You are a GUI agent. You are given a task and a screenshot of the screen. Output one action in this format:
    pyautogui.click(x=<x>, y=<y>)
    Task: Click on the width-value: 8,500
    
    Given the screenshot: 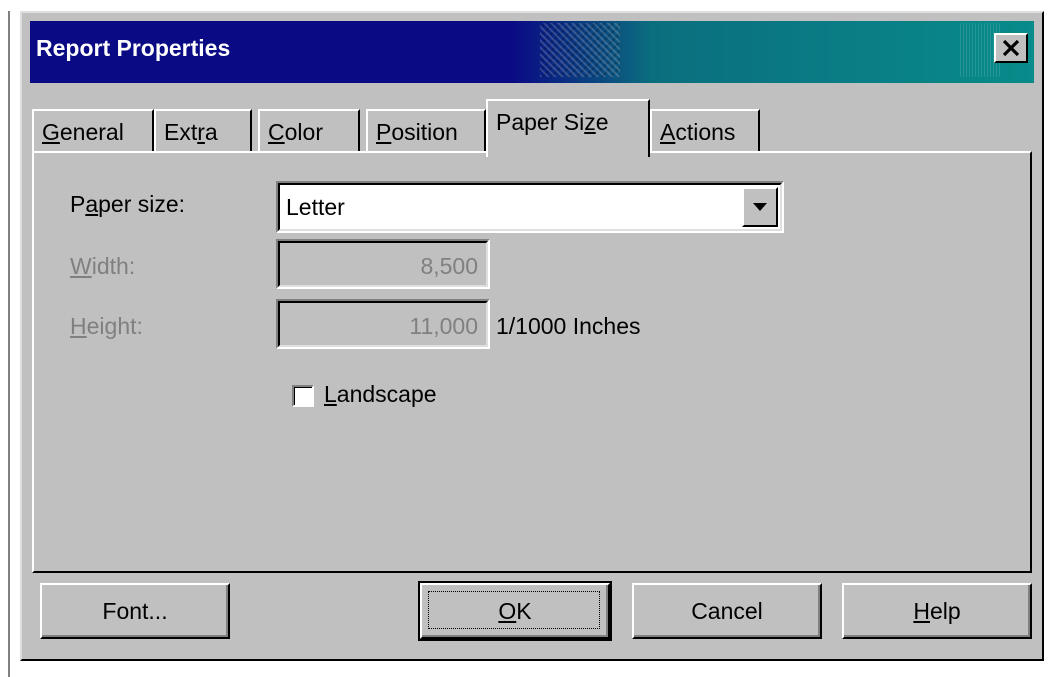 What is the action you would take?
    pyautogui.click(x=449, y=266)
    